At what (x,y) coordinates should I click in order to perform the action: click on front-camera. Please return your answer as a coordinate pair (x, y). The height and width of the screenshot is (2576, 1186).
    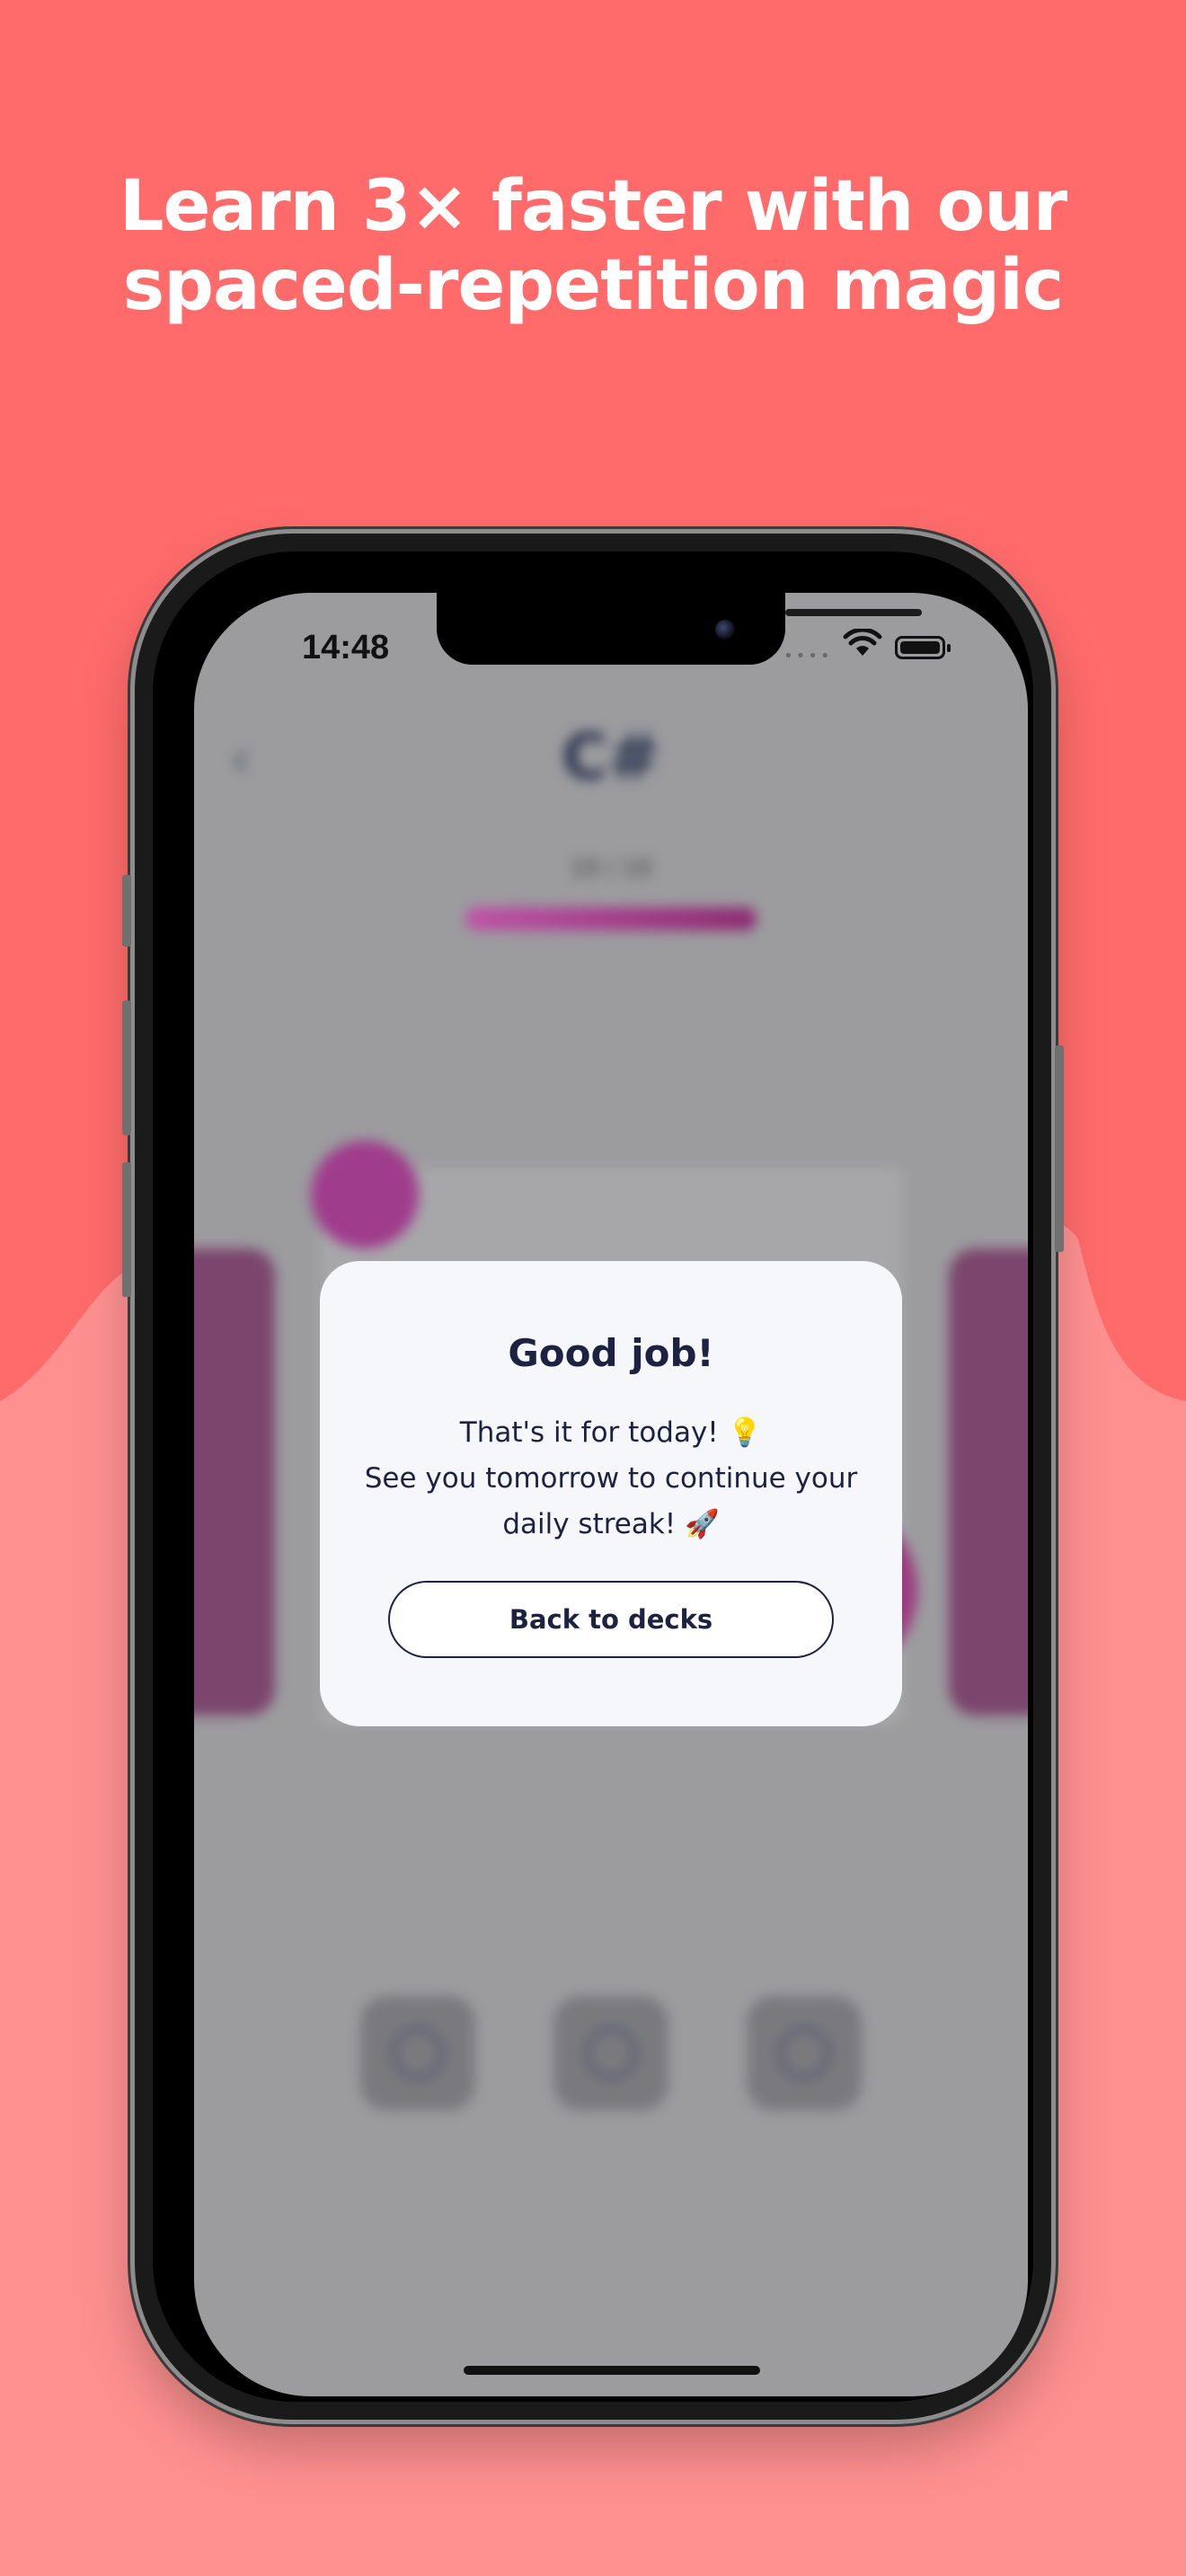
    Looking at the image, I should click on (725, 630).